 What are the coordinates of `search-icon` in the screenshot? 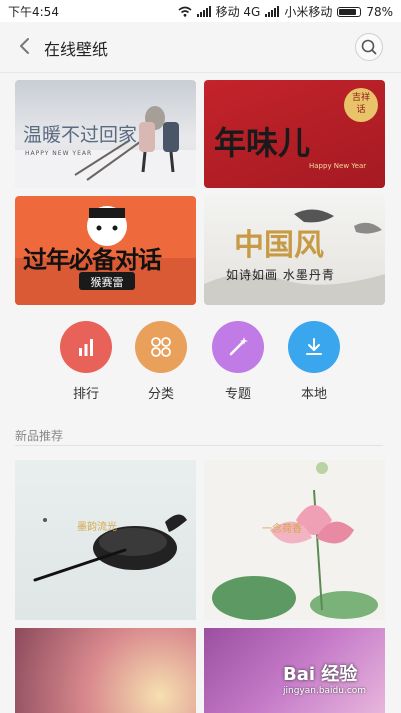 It's located at (369, 47).